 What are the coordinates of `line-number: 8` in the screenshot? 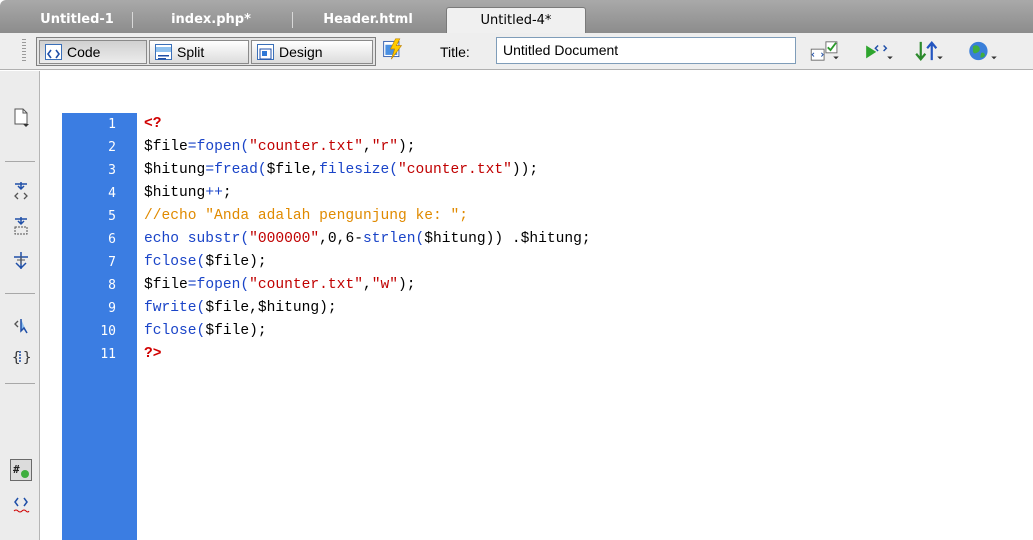 It's located at (112, 285).